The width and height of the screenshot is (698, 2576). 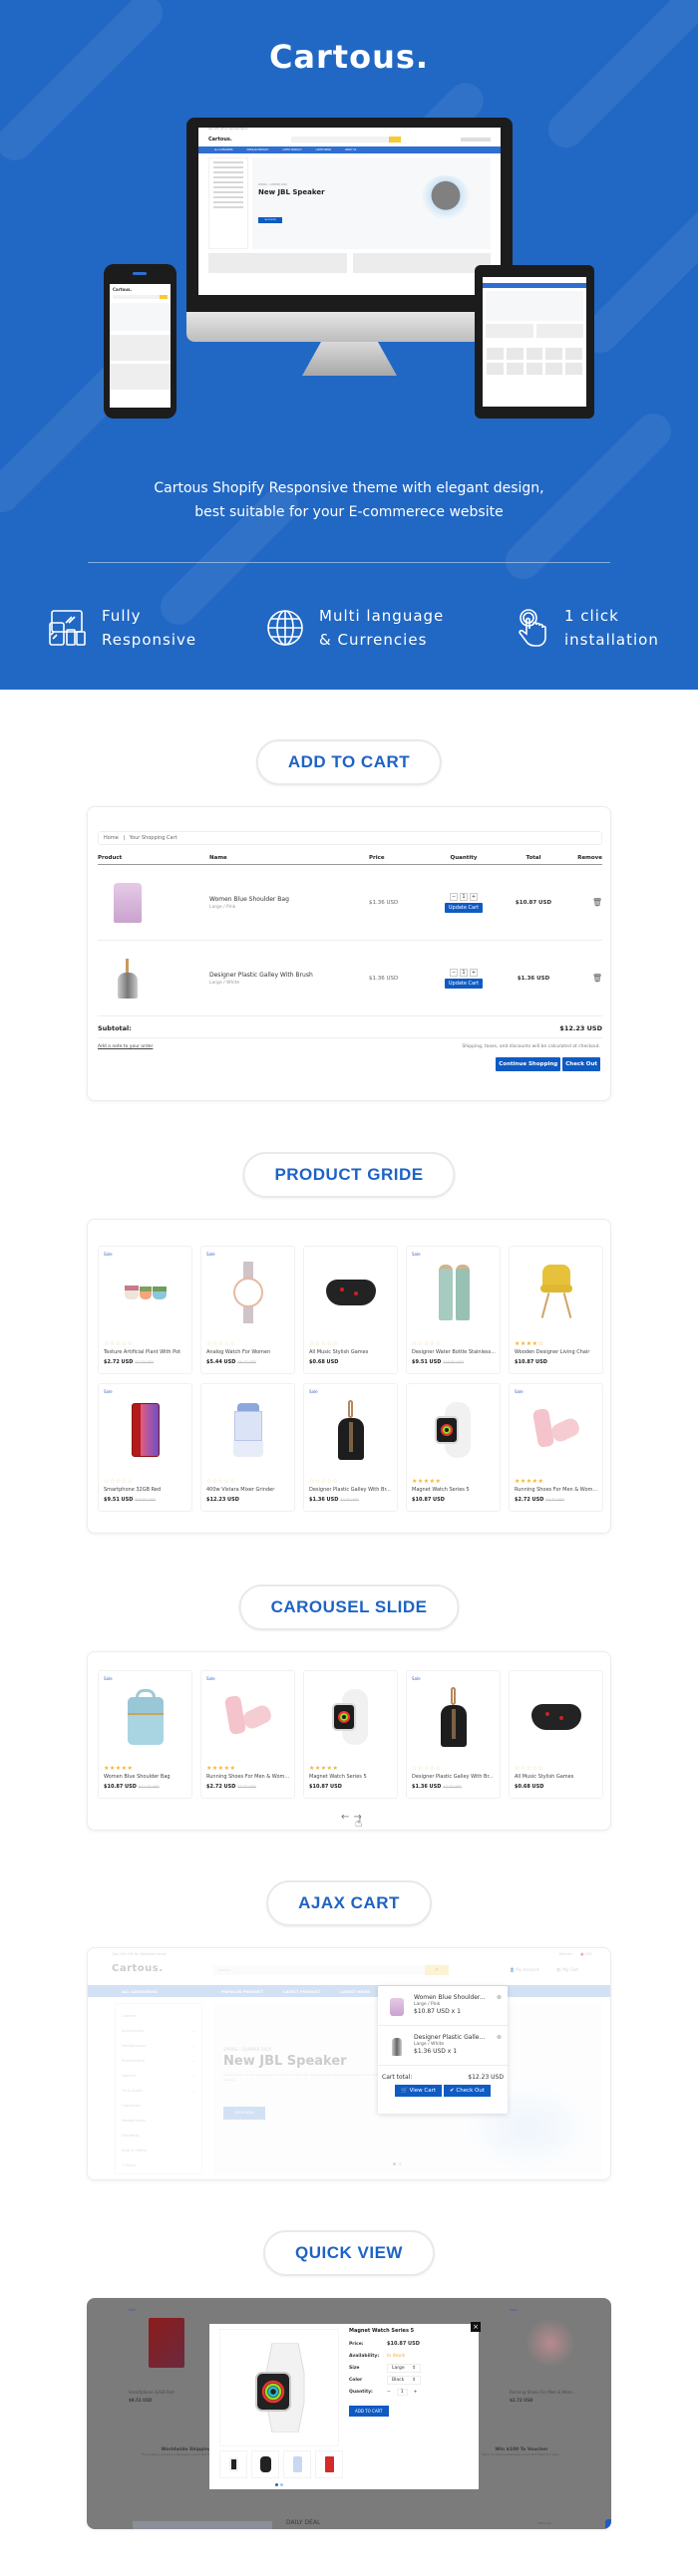 I want to click on checkout-button: Check Out, so click(x=581, y=1064).